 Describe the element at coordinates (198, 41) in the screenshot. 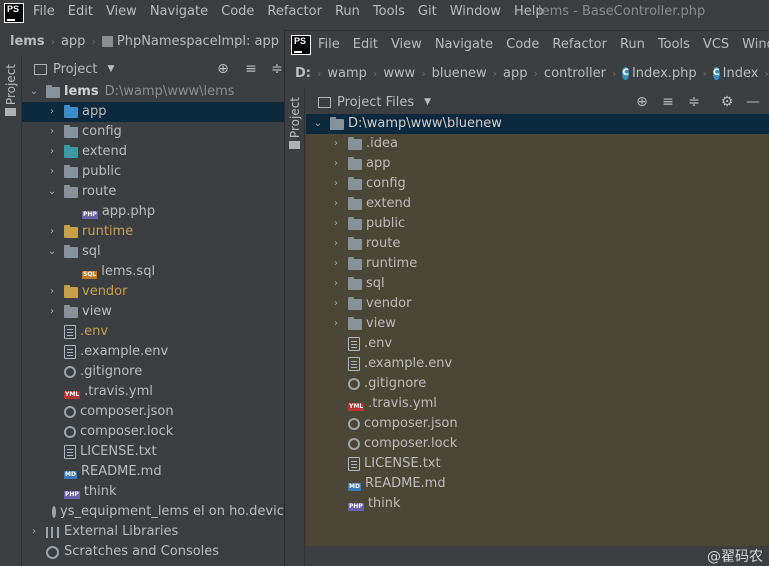

I see `breadcrumb-item-phpnamespaceimpl-app: PhpNamespaceImpl: app` at that location.